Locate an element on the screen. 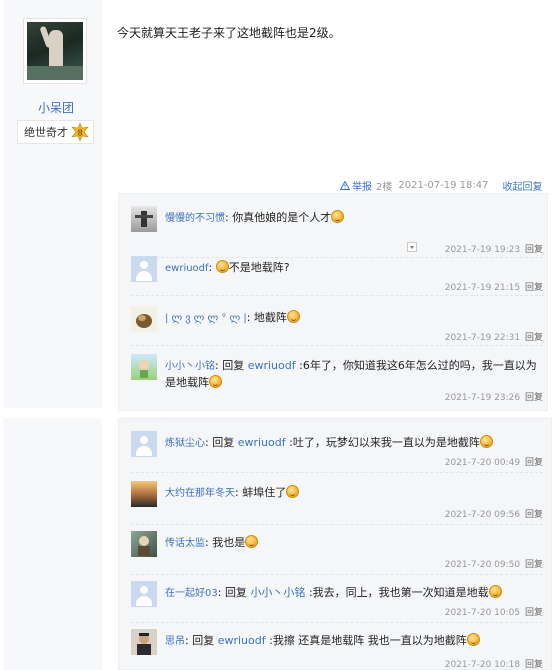  reply-meta: 2021-7-19 19:23 回复 is located at coordinates (494, 248).